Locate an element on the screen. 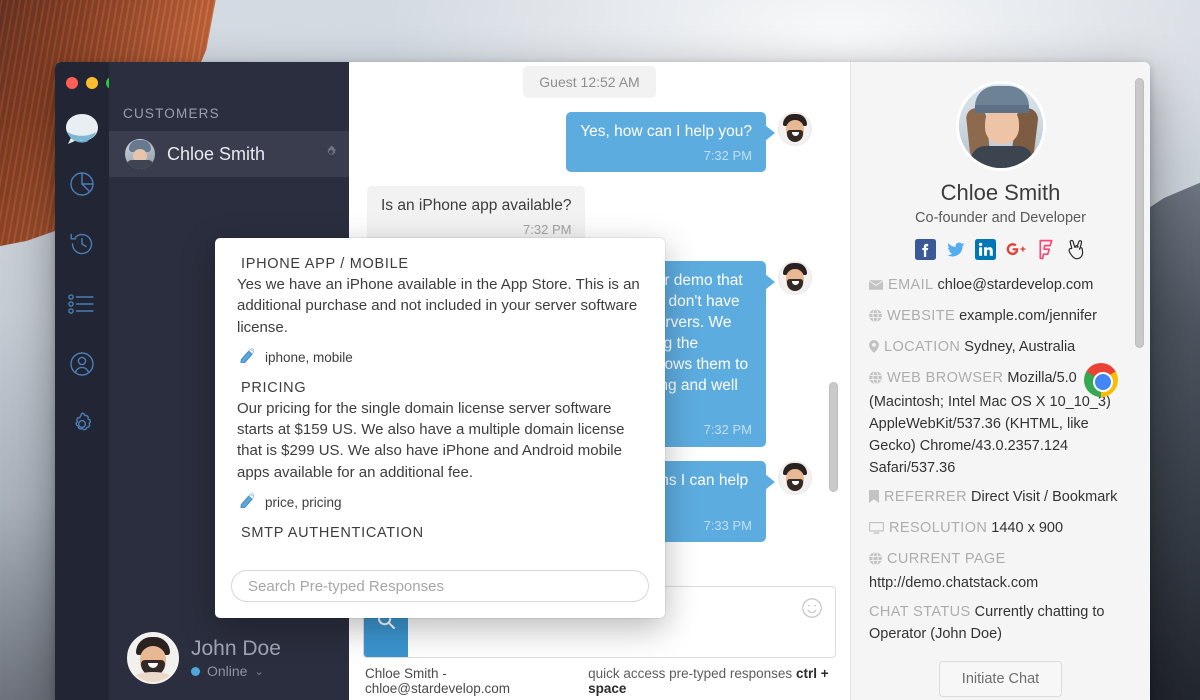 The width and height of the screenshot is (1200, 700). pretyped-response-tags: price, pricing is located at coordinates (440, 502).